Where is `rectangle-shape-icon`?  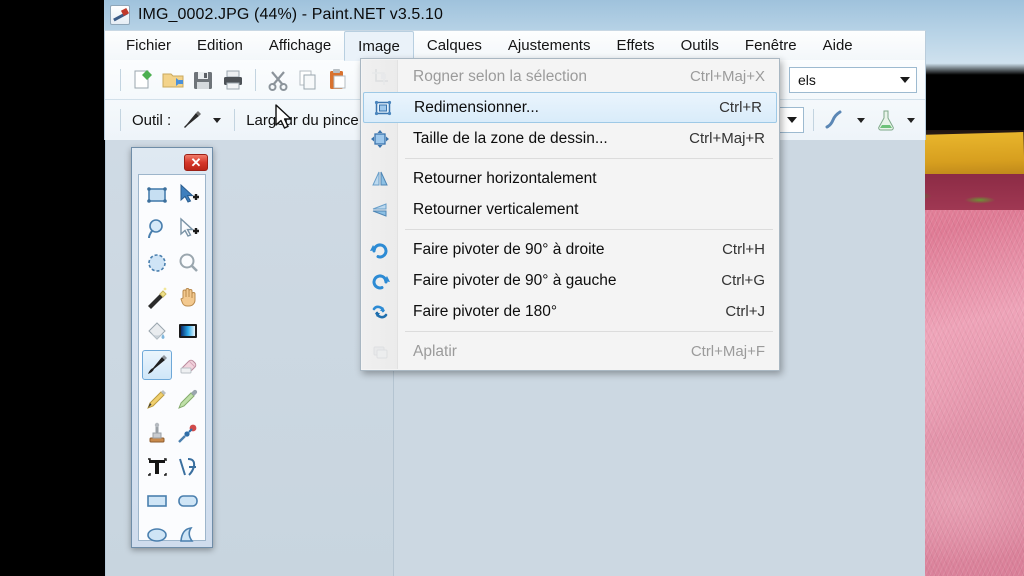 rectangle-shape-icon is located at coordinates (157, 501).